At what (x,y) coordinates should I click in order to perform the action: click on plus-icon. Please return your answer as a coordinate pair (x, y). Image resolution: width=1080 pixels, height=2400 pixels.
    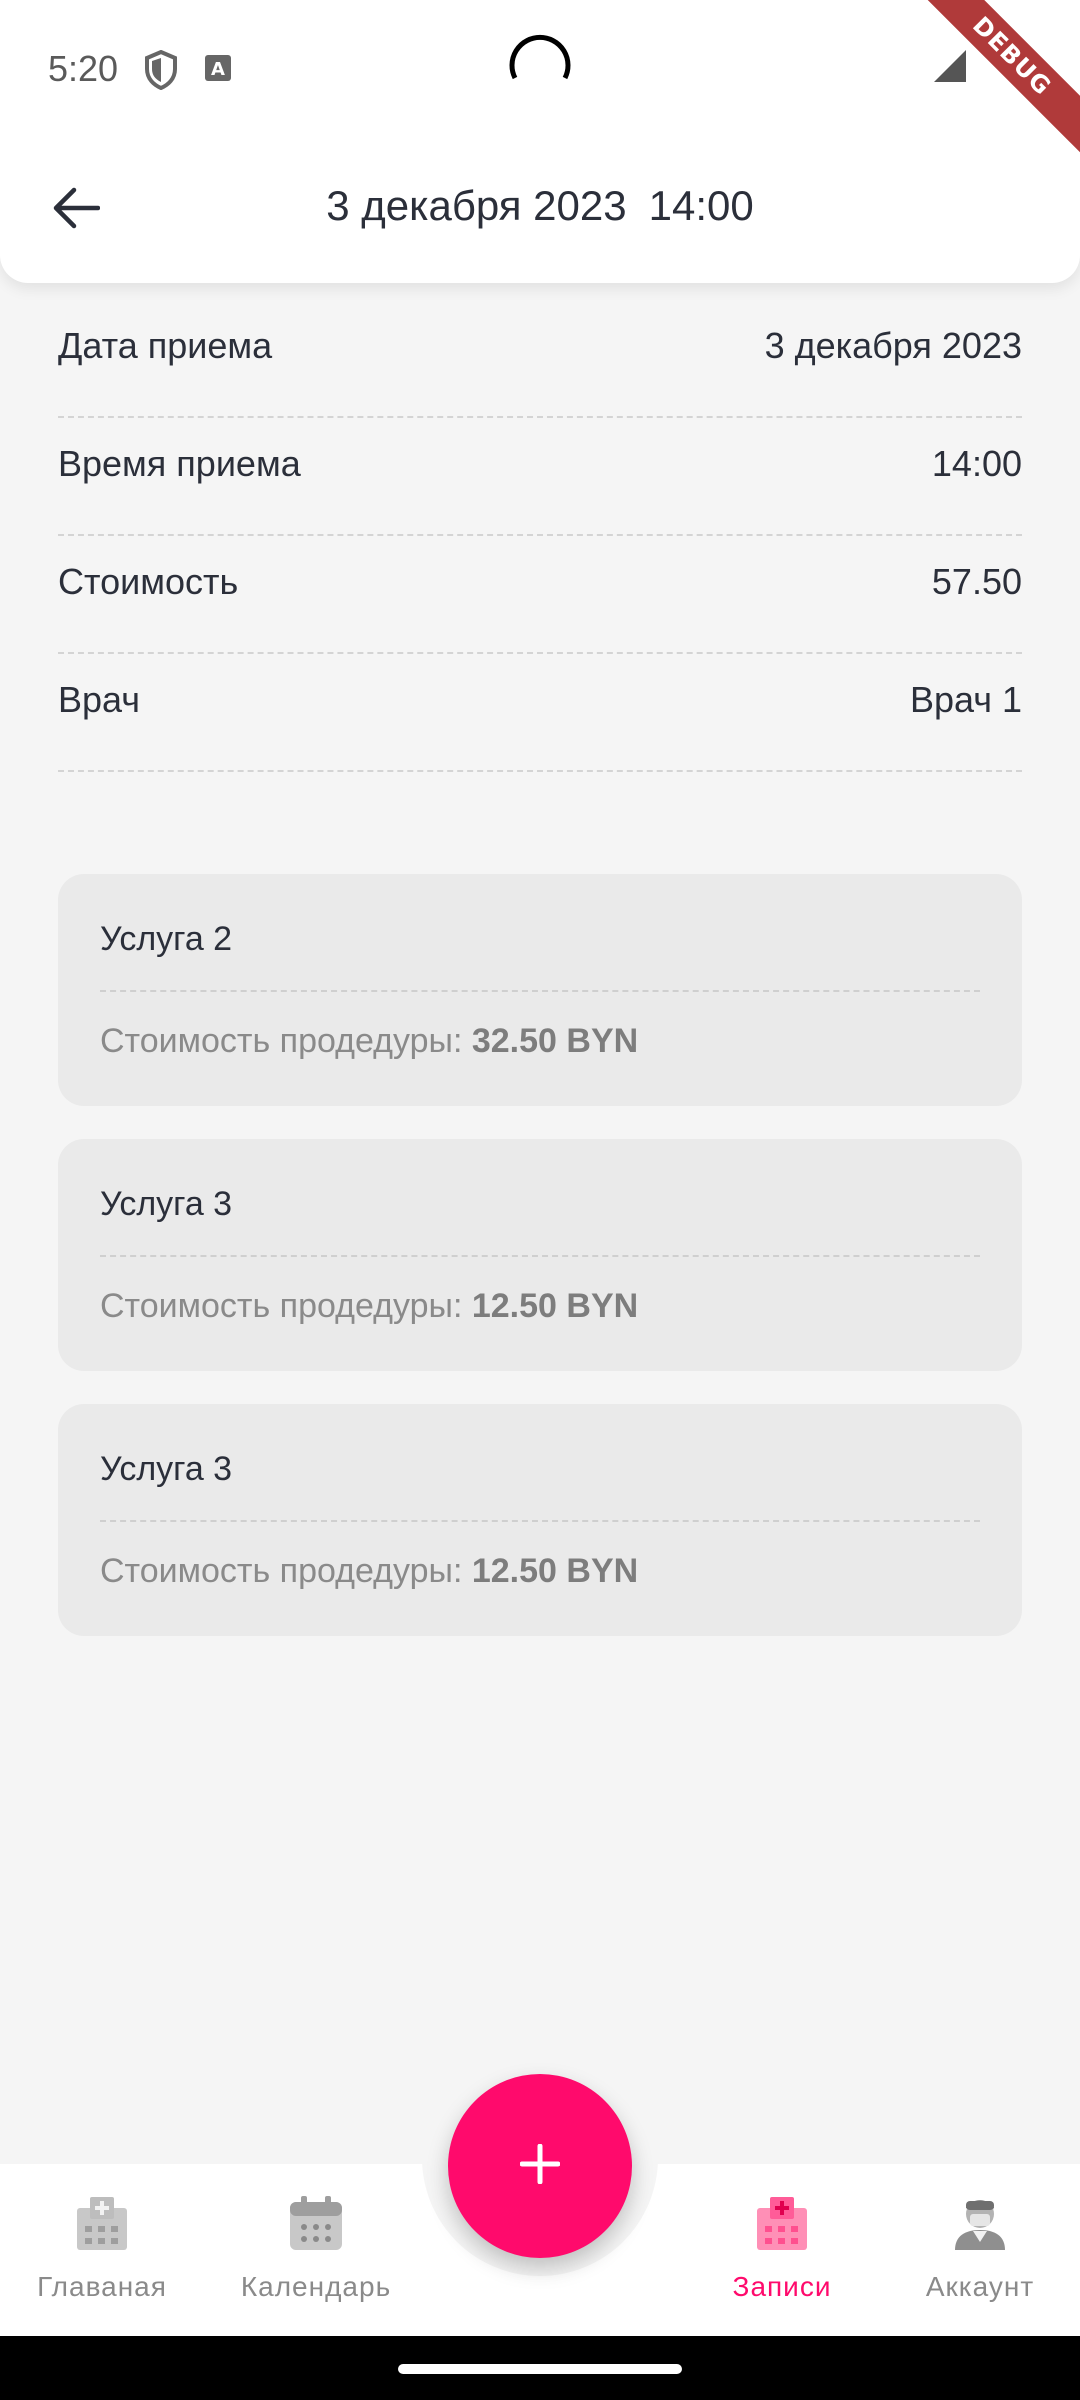
    Looking at the image, I should click on (540, 2166).